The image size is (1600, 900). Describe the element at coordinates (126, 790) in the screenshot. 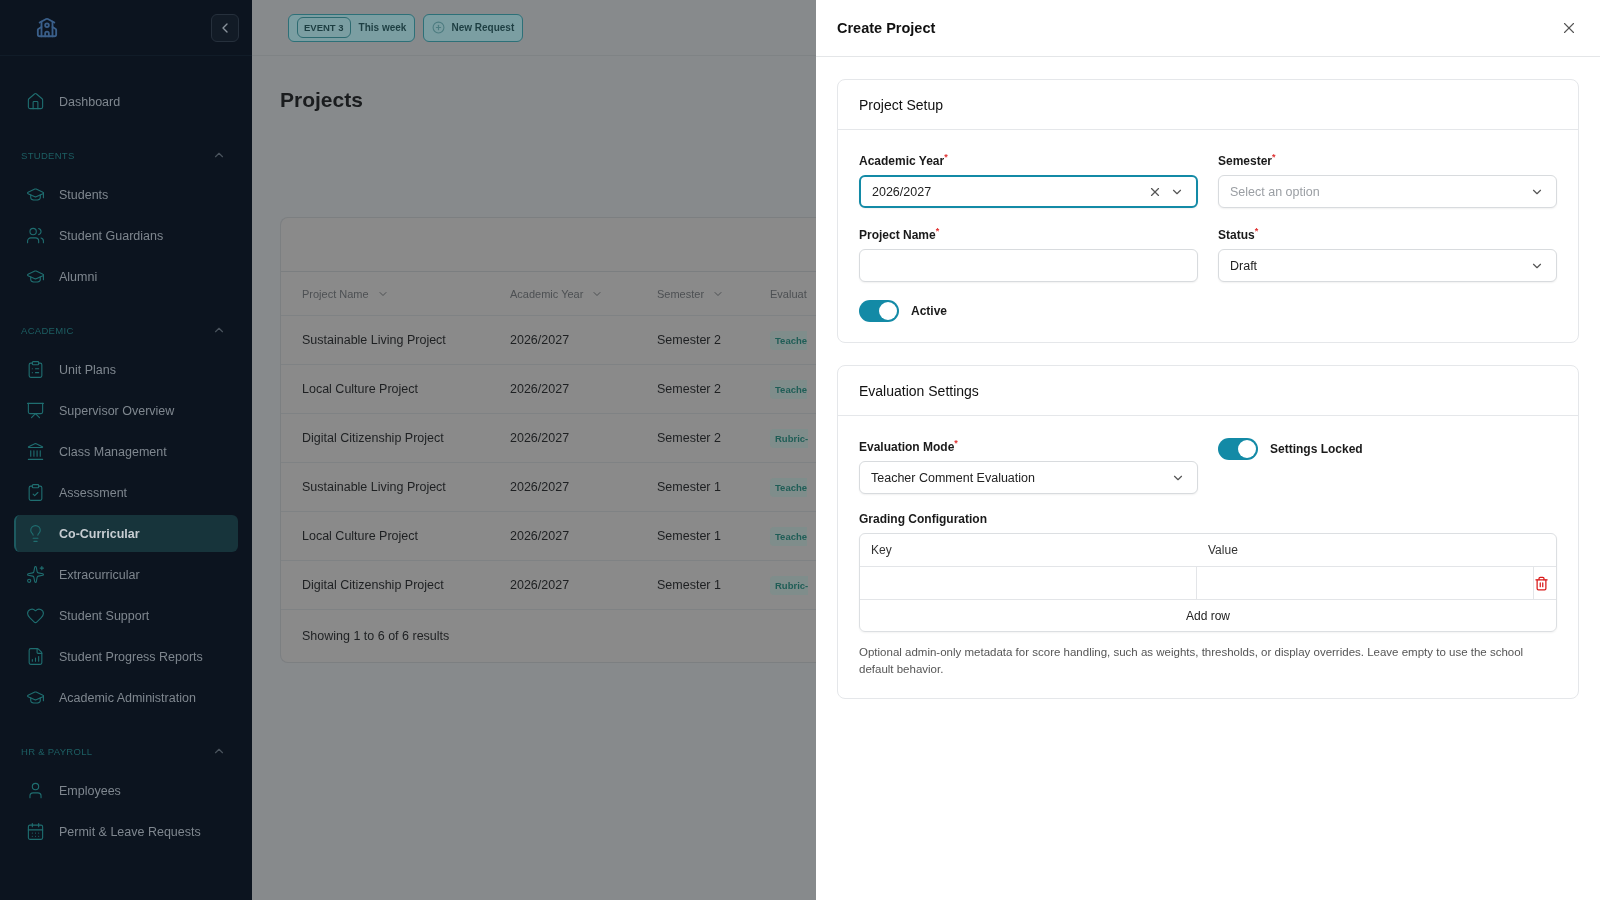

I see `sidebar-item: Employees` at that location.